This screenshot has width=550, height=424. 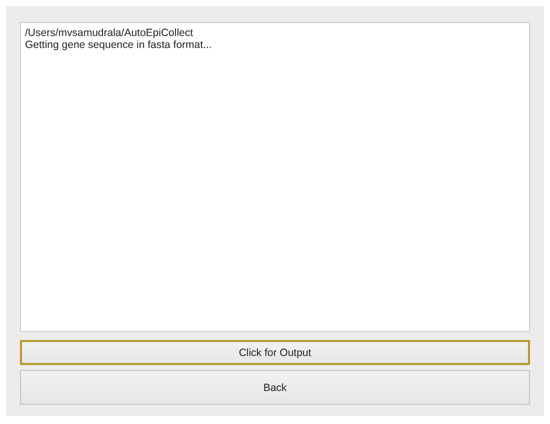 I want to click on push-button: Back, so click(x=275, y=387).